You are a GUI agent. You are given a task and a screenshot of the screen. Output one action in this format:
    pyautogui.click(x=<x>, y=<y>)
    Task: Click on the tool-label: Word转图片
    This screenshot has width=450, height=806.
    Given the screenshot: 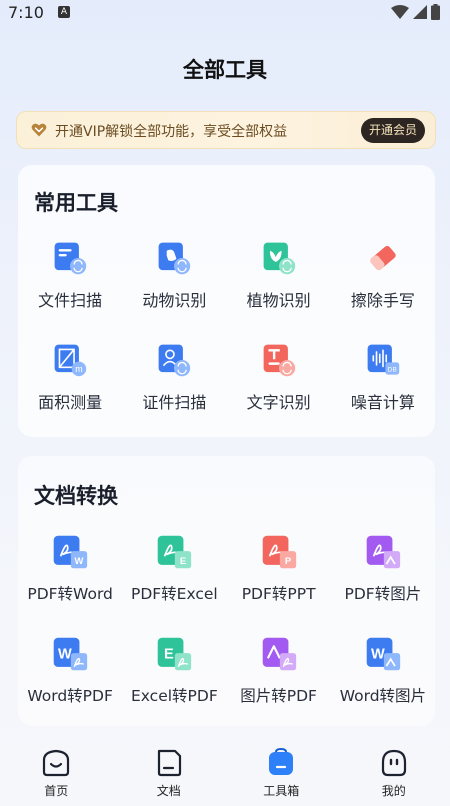 What is the action you would take?
    pyautogui.click(x=383, y=696)
    